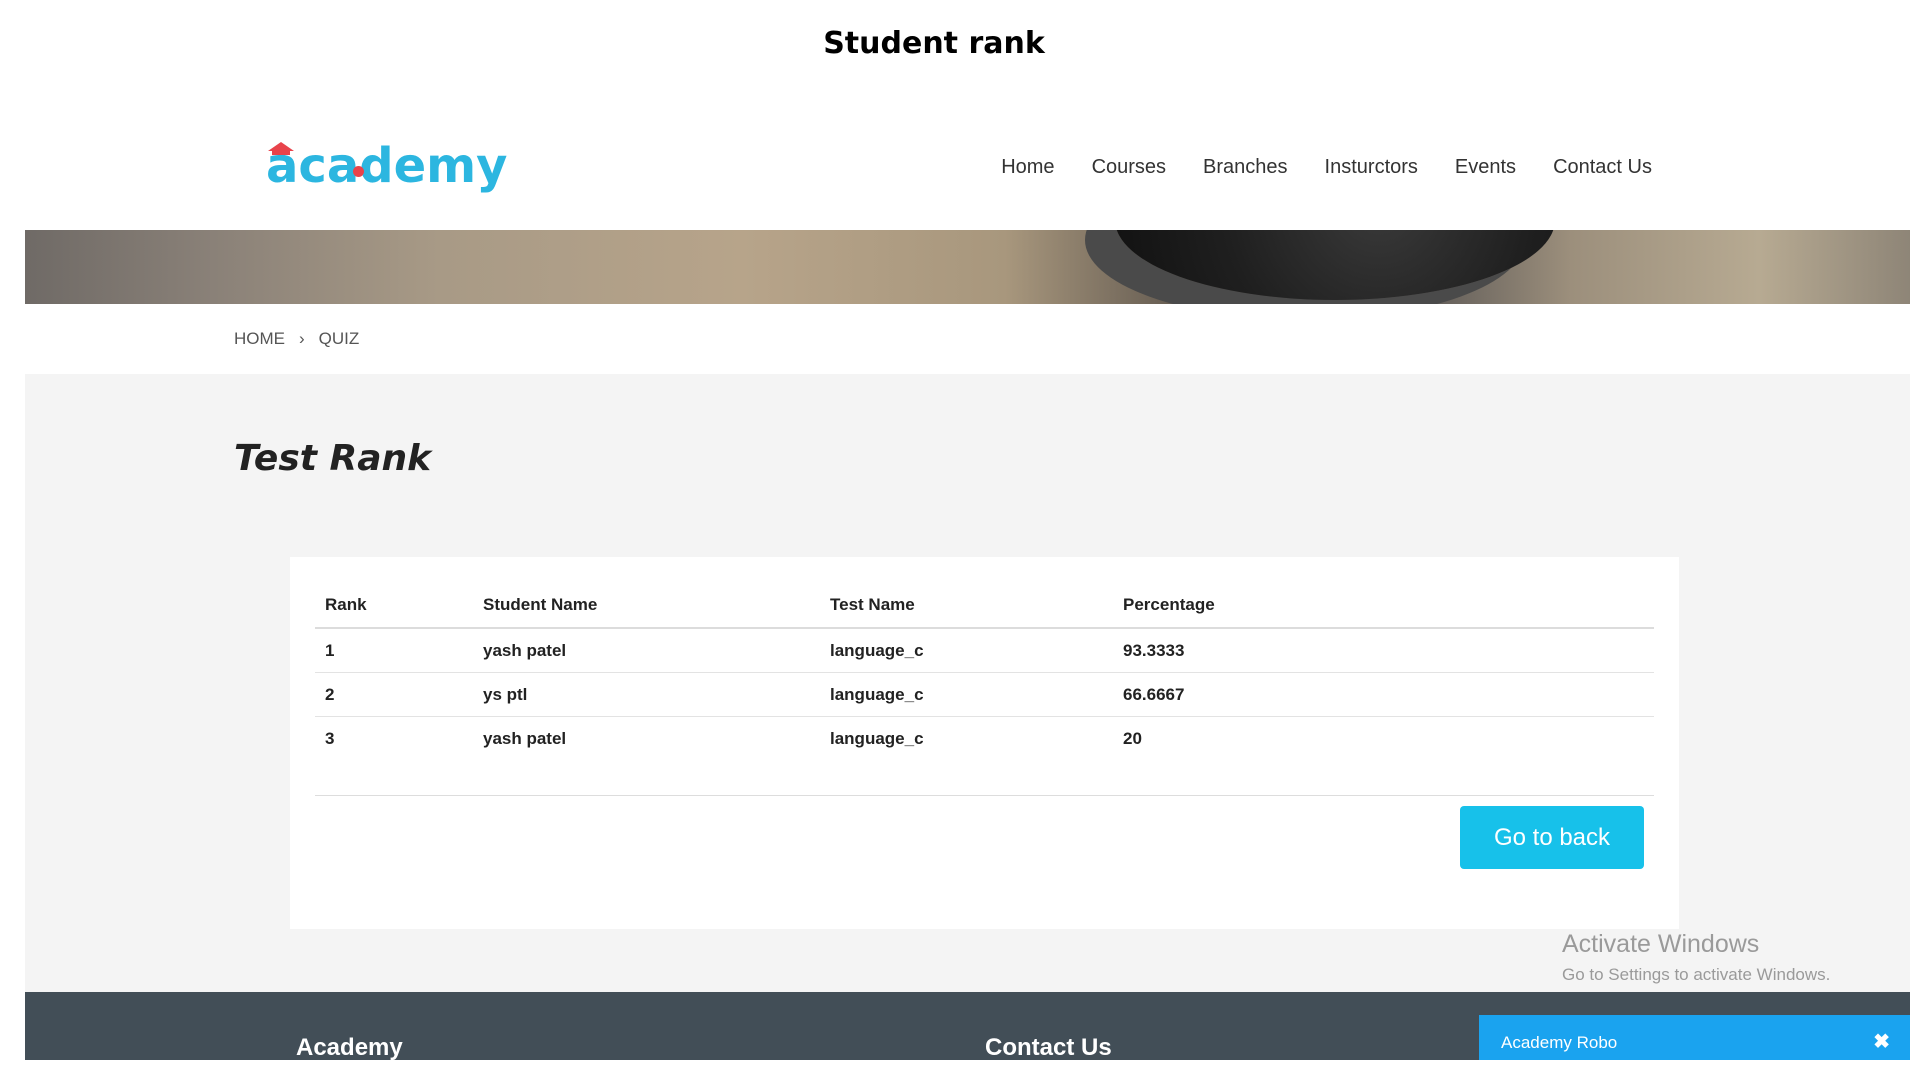 The width and height of the screenshot is (1920, 1080). Describe the element at coordinates (394, 694) in the screenshot. I see `cell-rank: 2` at that location.